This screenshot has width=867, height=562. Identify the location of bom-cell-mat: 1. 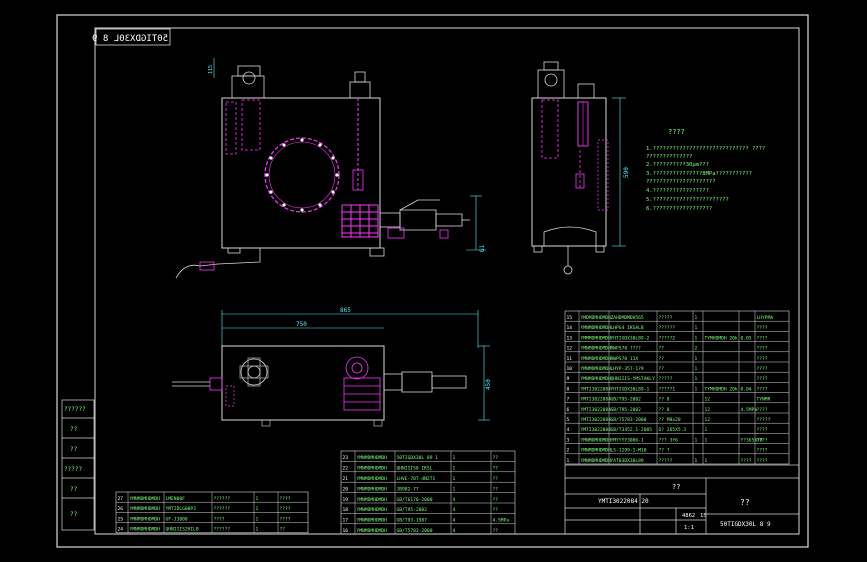
(706, 461).